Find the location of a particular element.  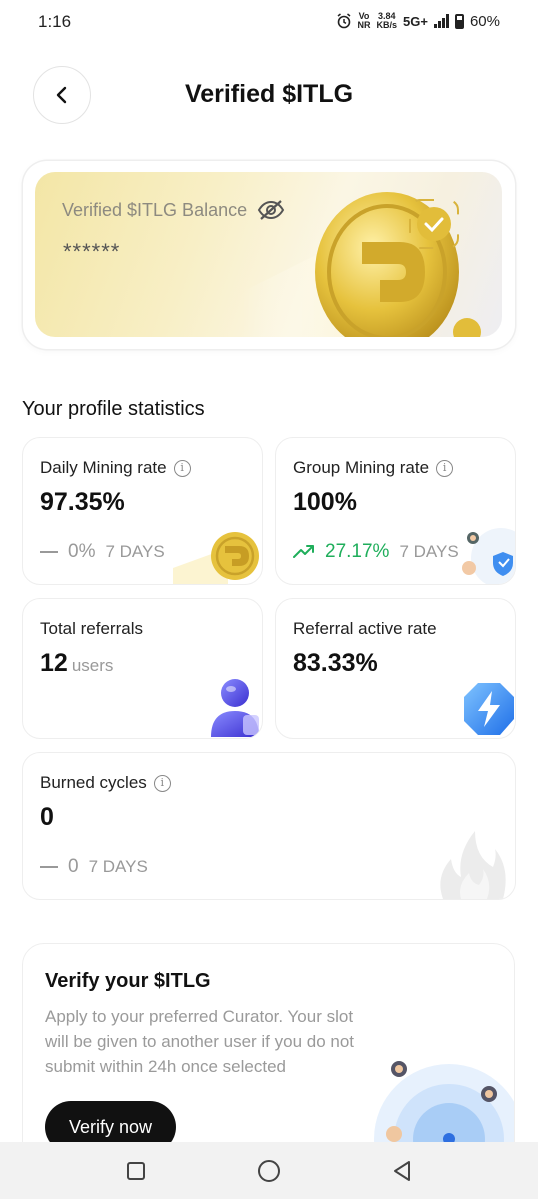

daily-mining-change: 0% 7 DAYS is located at coordinates (102, 552).